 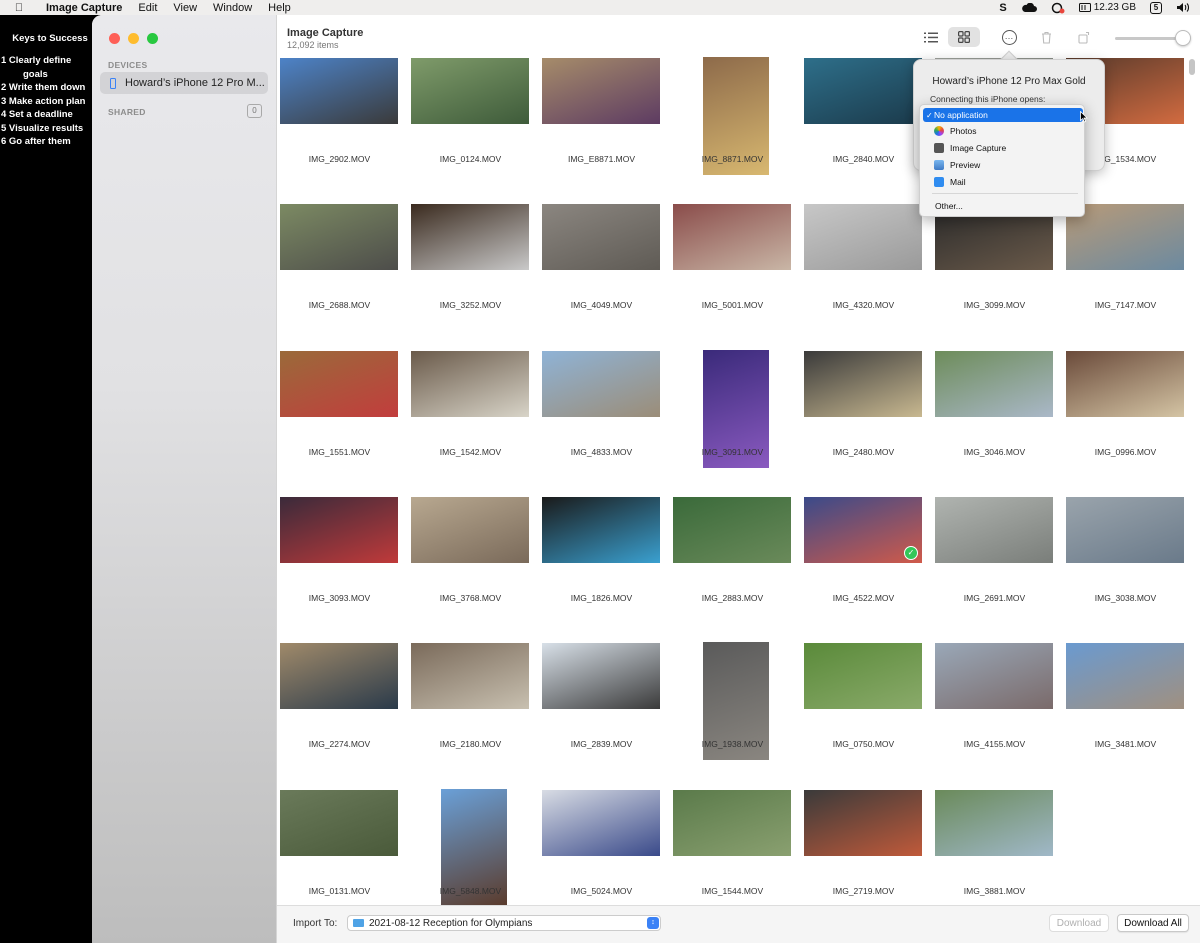 I want to click on menu-edit: Edit, so click(x=147, y=8).